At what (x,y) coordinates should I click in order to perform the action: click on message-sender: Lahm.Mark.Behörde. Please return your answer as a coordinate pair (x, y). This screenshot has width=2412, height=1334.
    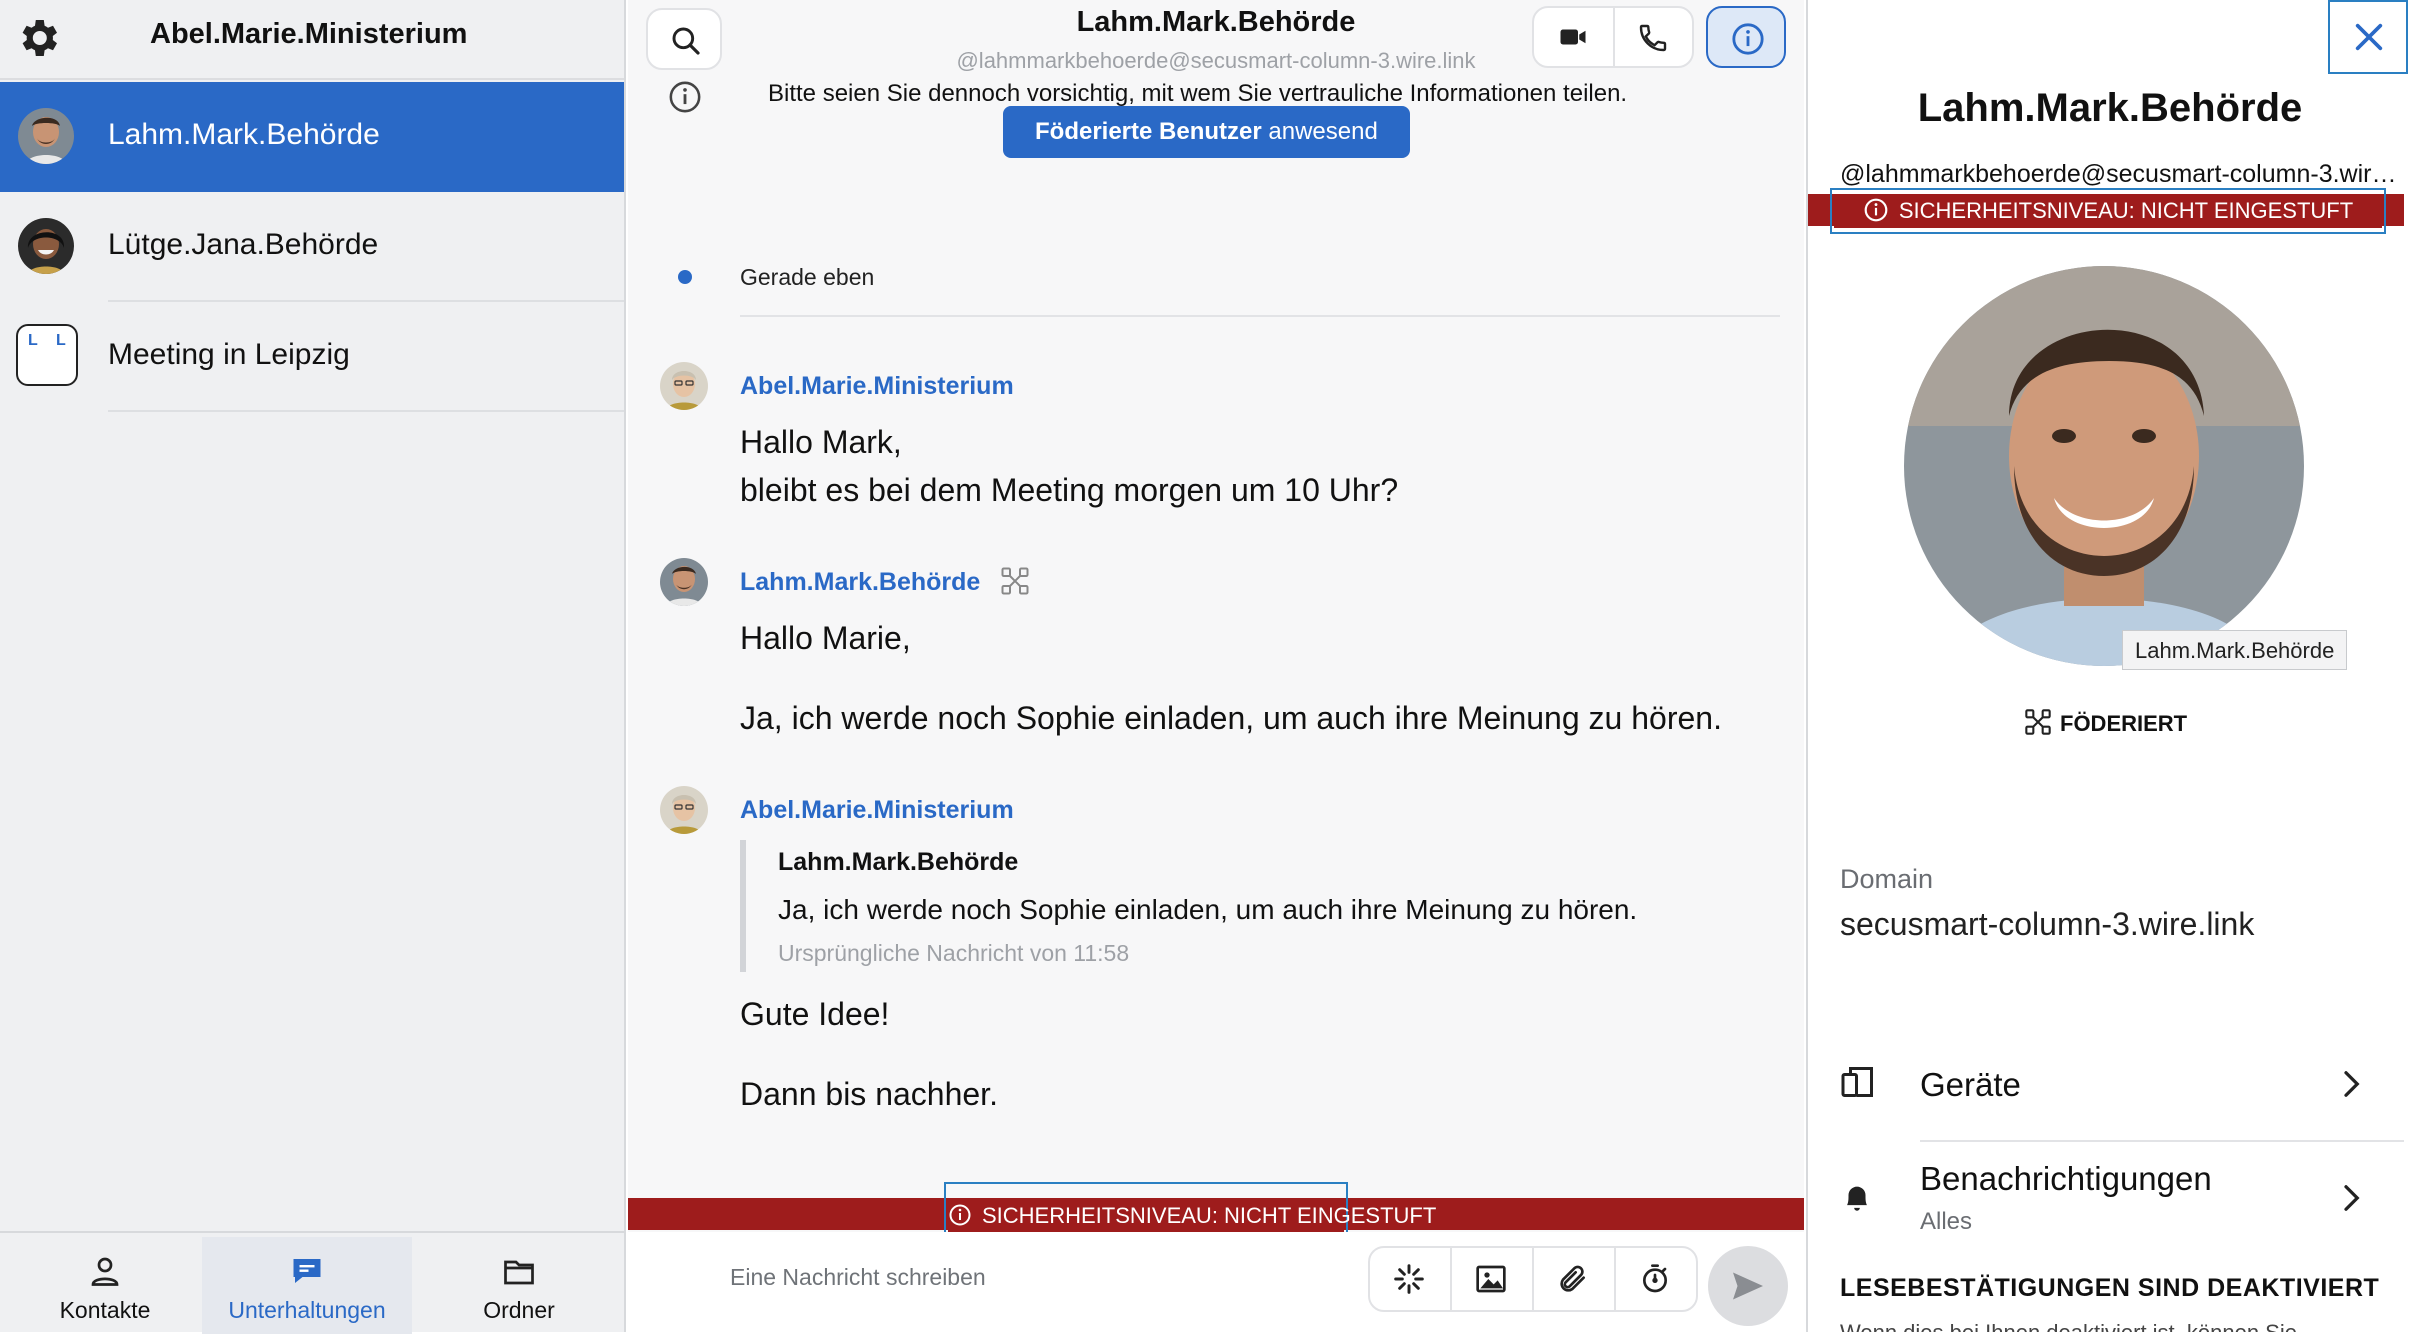
    Looking at the image, I should click on (860, 582).